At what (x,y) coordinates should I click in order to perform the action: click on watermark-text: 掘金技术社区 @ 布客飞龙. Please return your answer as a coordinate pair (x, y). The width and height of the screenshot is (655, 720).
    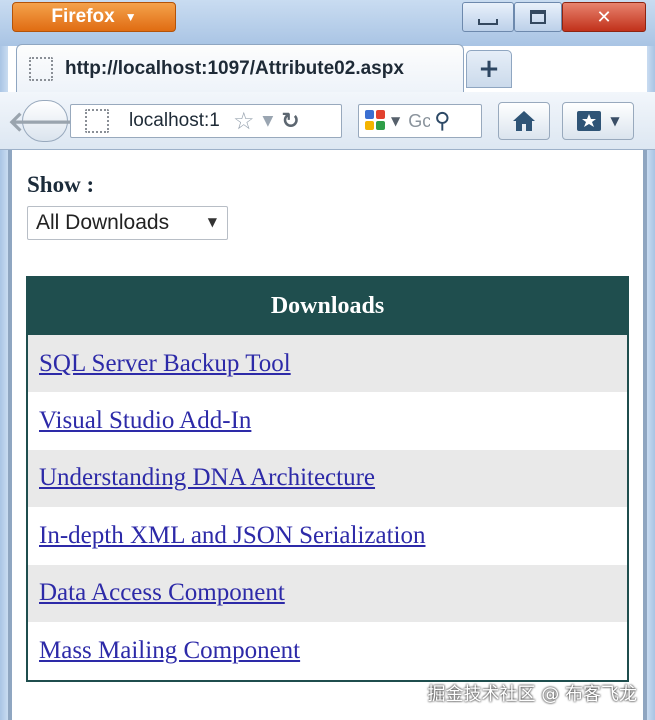
    Looking at the image, I should click on (532, 694).